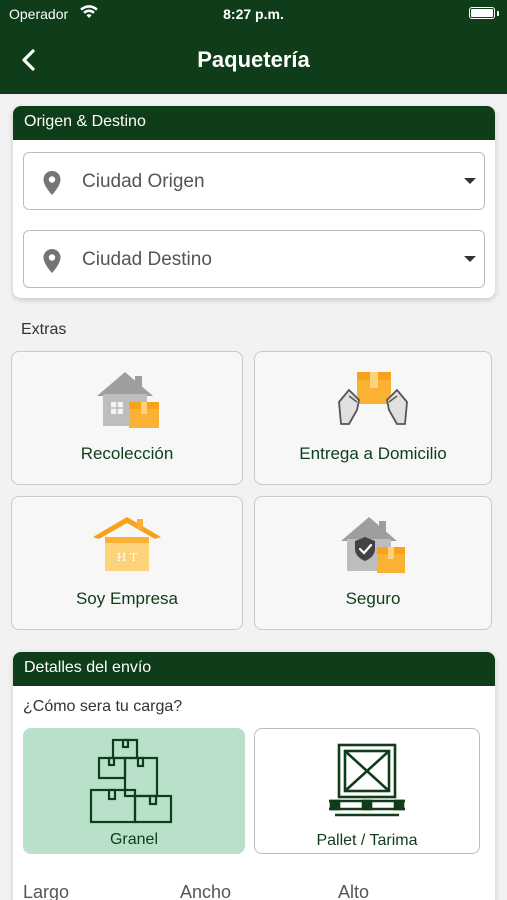 This screenshot has width=507, height=900. Describe the element at coordinates (373, 453) in the screenshot. I see `extra-home-delivery-label: Entrega a Domicilio` at that location.